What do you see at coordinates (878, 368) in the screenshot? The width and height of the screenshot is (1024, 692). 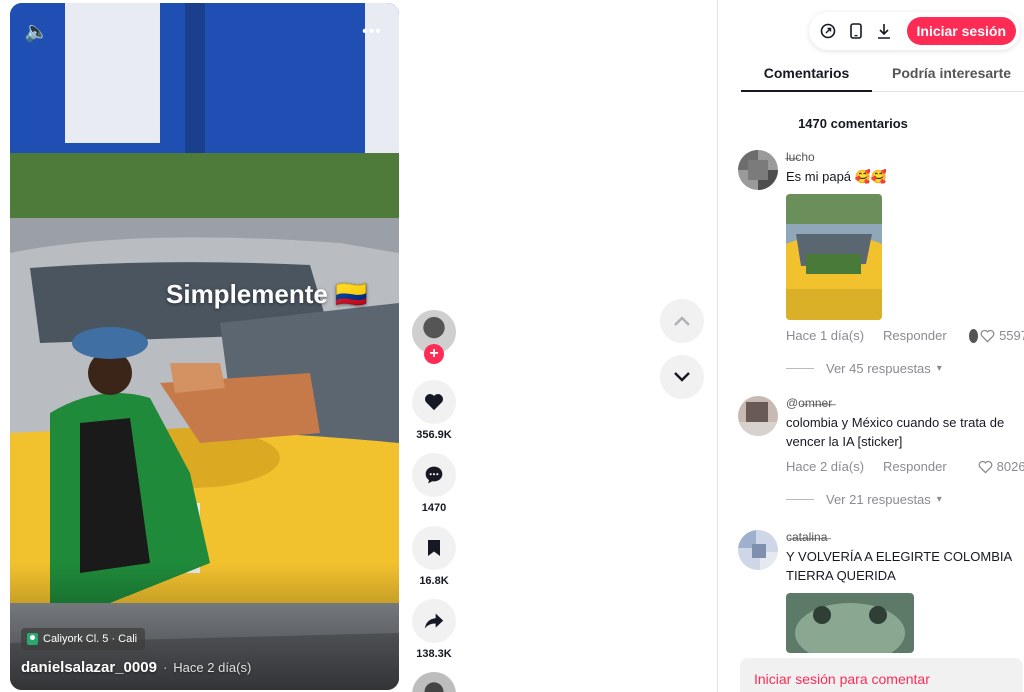 I see `view-replies-label: Ver 45 respuestas` at bounding box center [878, 368].